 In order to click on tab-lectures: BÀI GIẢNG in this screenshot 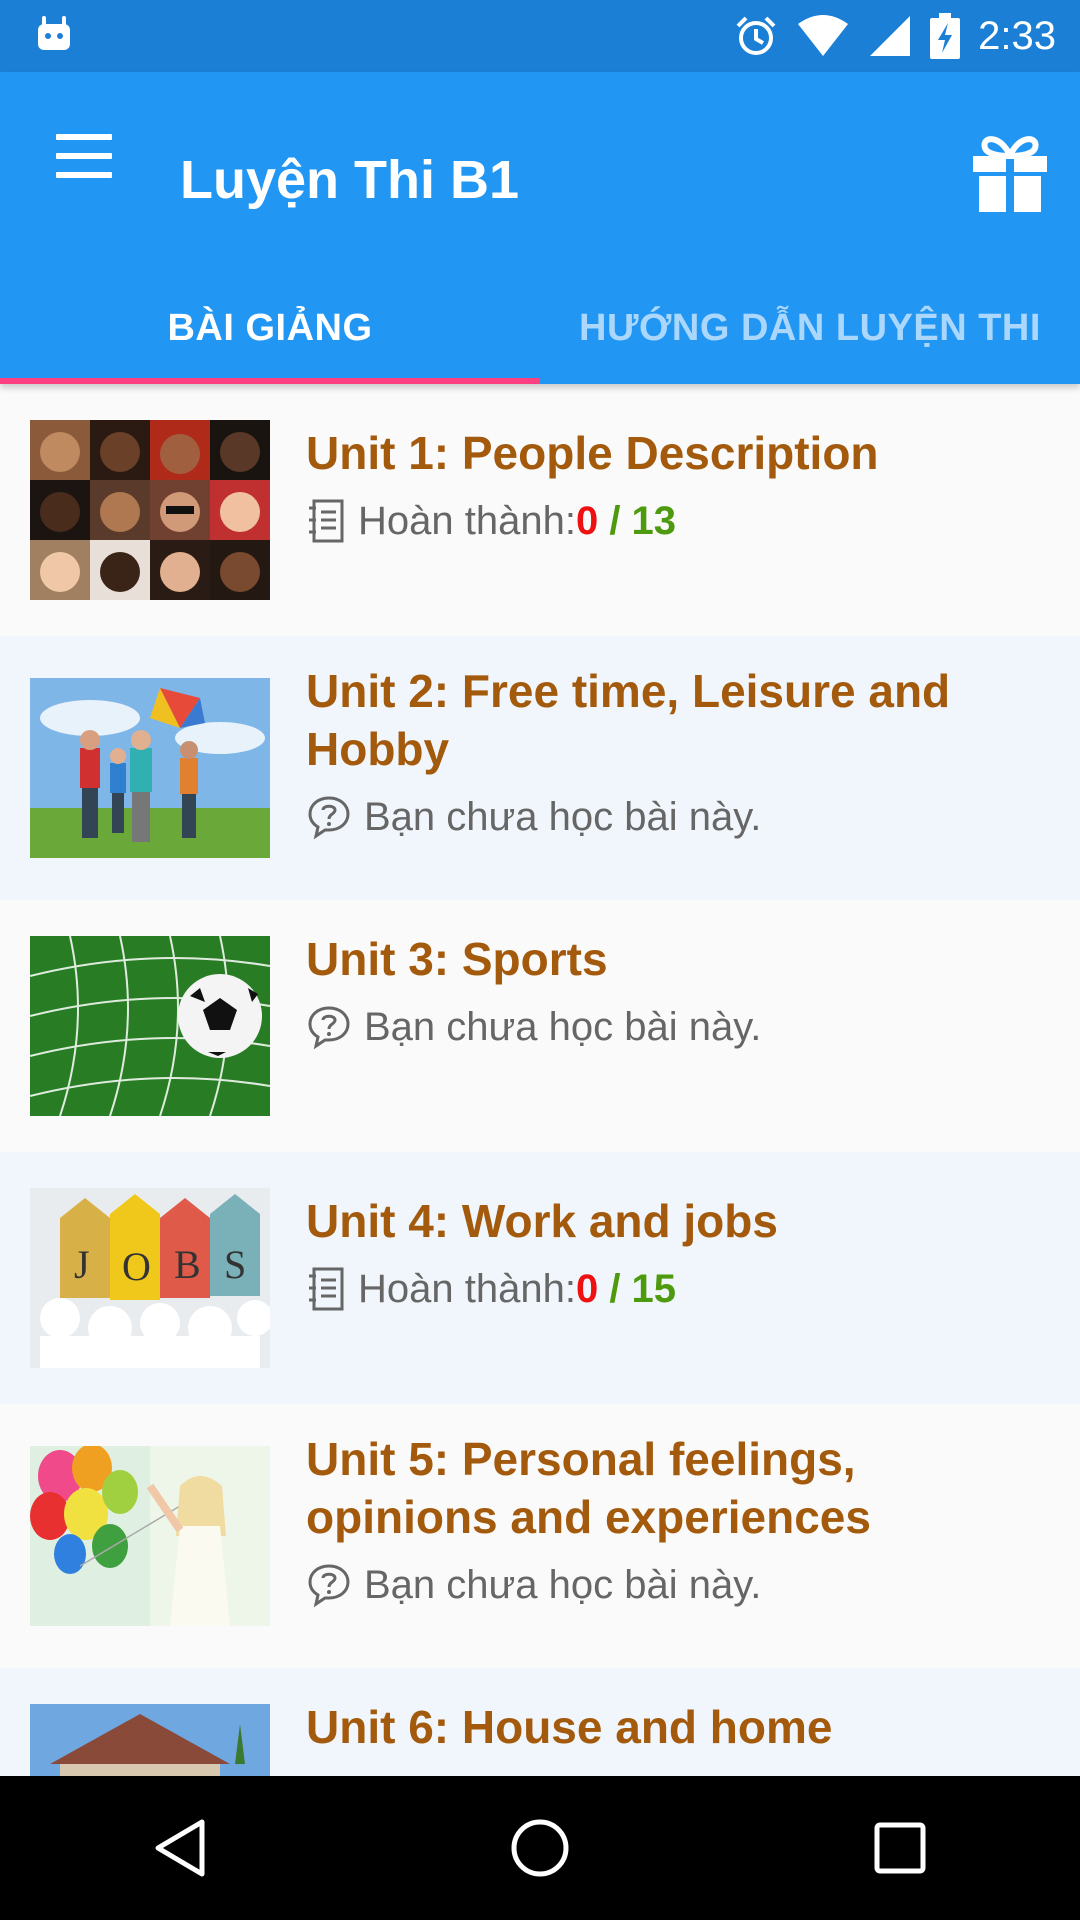, I will do `click(270, 328)`.